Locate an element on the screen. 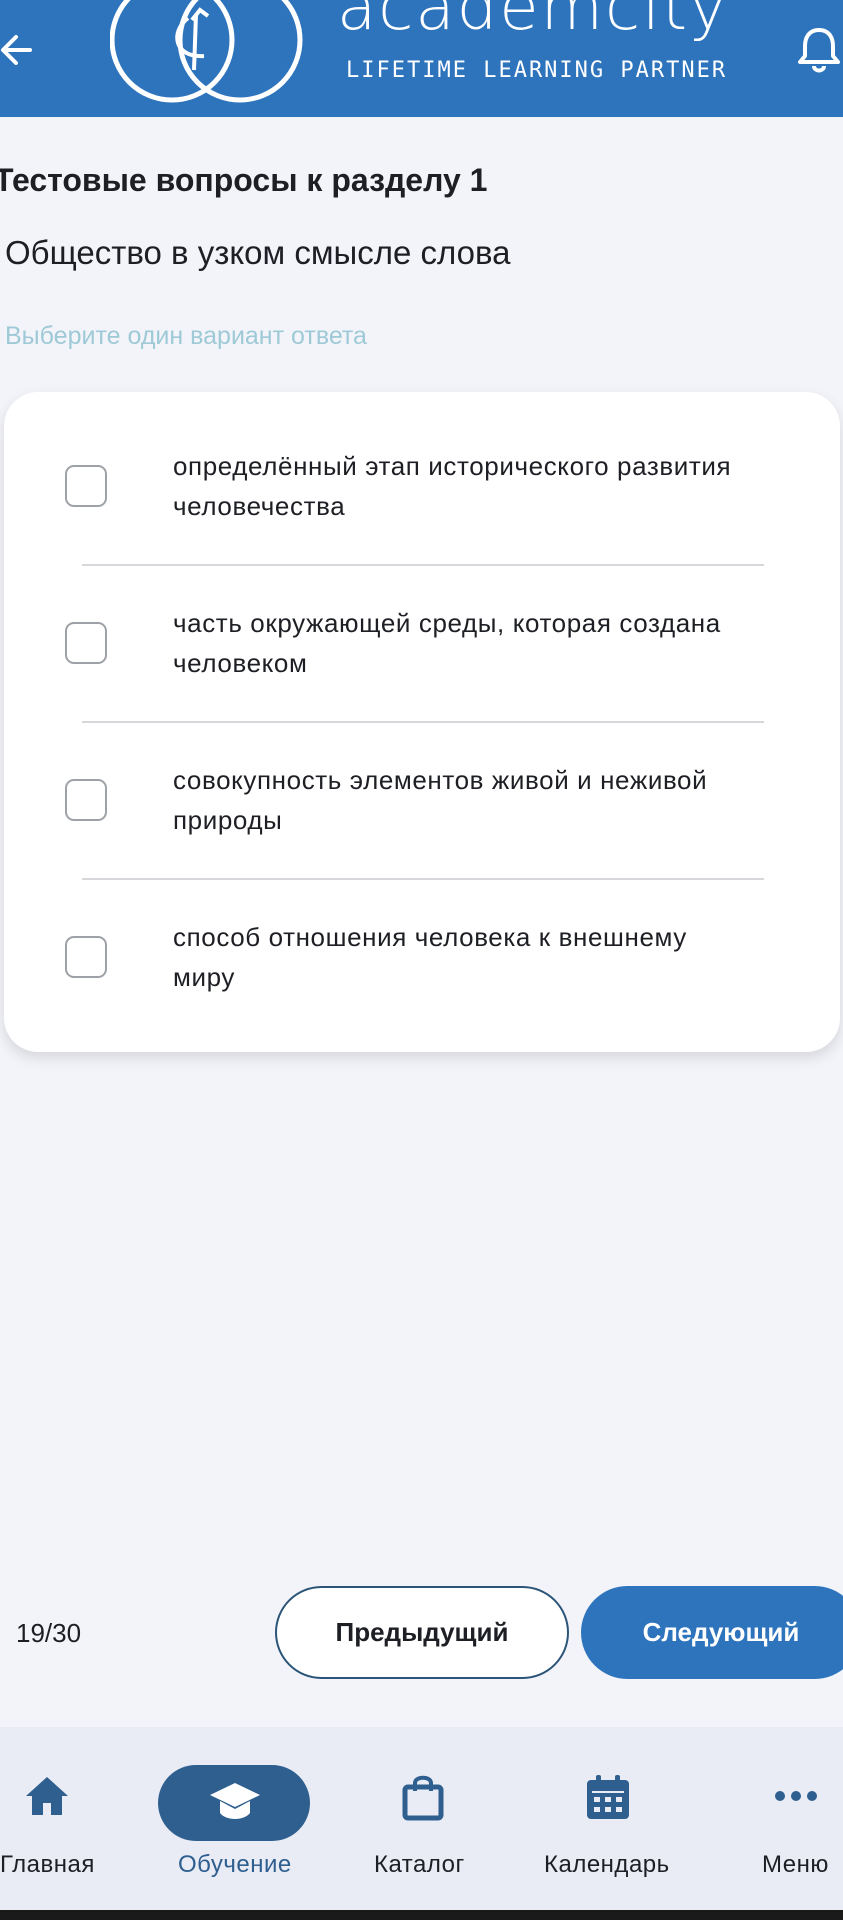 The height and width of the screenshot is (1920, 843). bell-icon is located at coordinates (819, 50).